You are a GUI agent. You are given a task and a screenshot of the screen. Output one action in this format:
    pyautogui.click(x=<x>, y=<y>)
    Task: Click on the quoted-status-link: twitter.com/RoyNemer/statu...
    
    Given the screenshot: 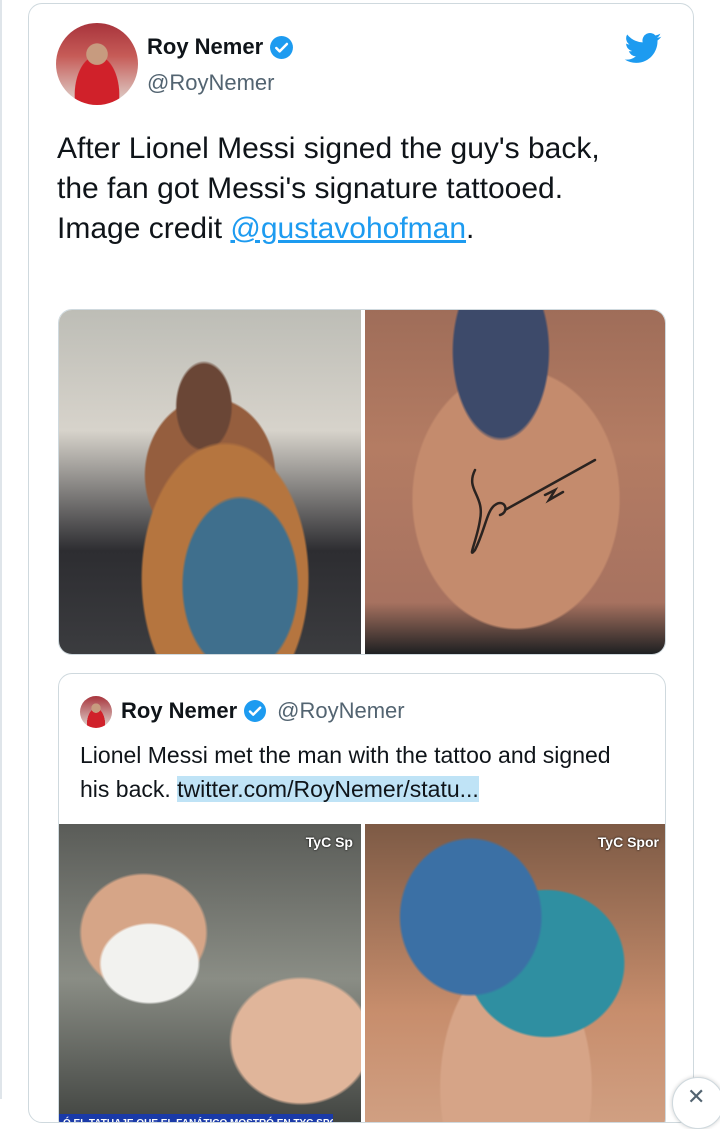 What is the action you would take?
    pyautogui.click(x=328, y=789)
    